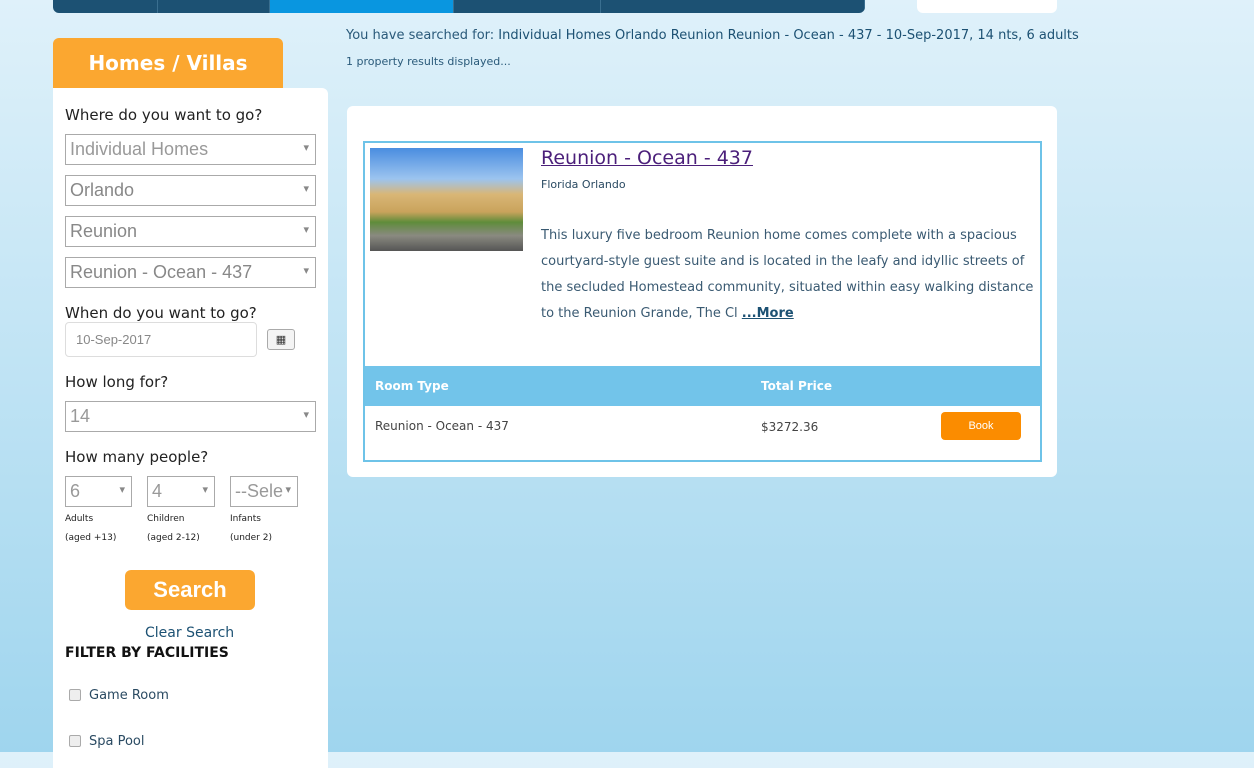 The height and width of the screenshot is (768, 1254). Describe the element at coordinates (161, 339) in the screenshot. I see `date-input: 10-Sep-2017` at that location.